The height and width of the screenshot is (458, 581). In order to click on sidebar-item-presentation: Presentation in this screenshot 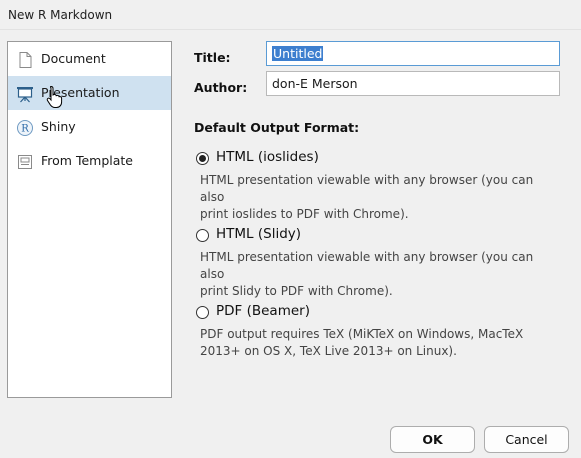, I will do `click(89, 93)`.